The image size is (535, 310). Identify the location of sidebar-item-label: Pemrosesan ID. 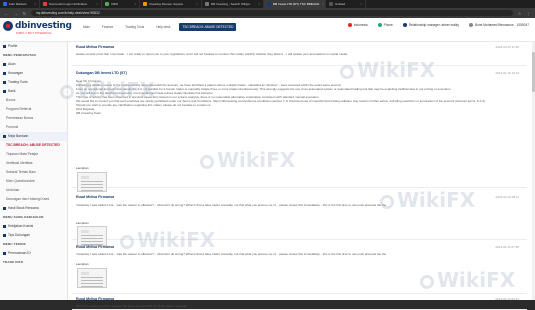
(19, 253).